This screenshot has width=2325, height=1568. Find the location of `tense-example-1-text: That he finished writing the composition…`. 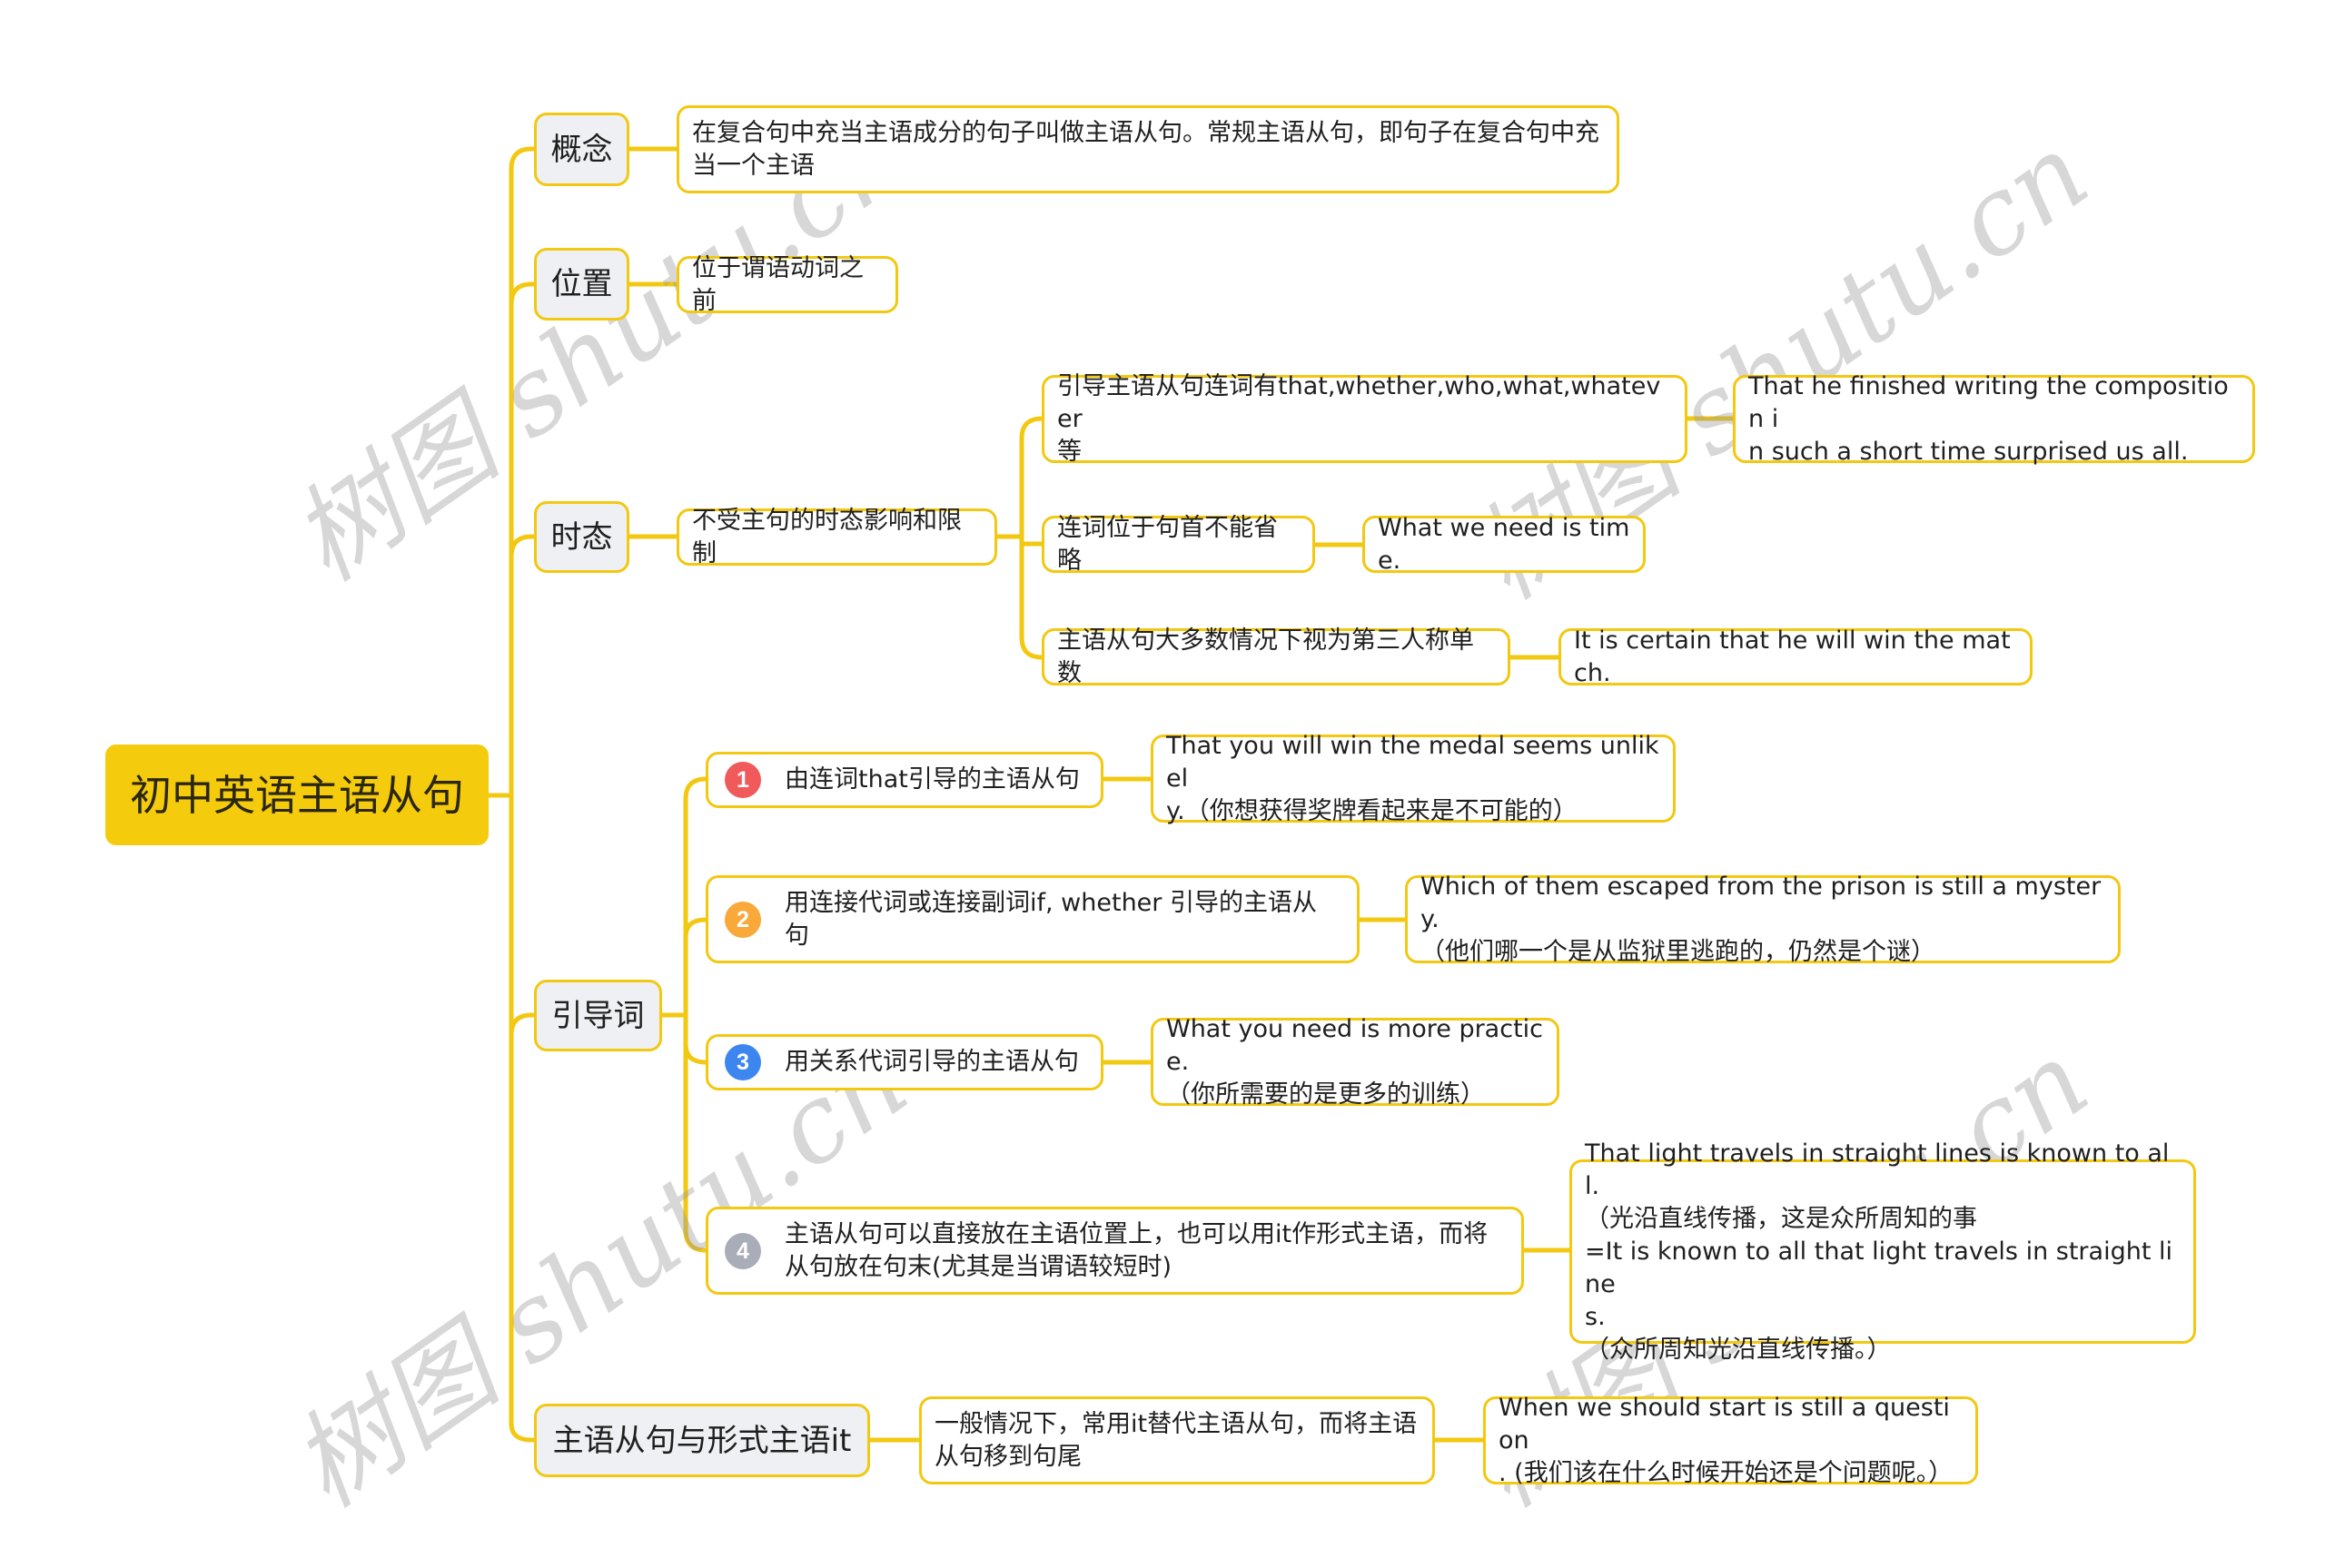

tense-example-1-text: That he finished writing the composition… is located at coordinates (1988, 418).